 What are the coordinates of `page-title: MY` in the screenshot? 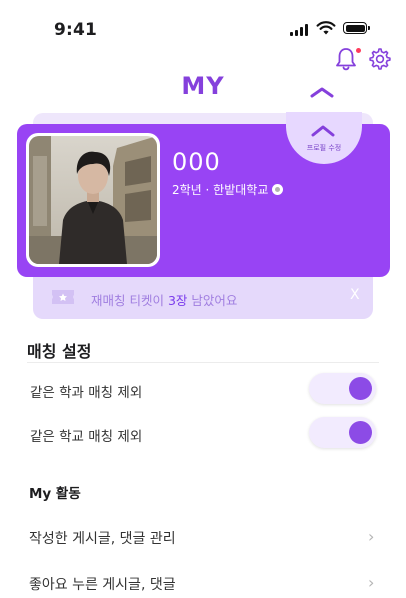 It's located at (203, 86).